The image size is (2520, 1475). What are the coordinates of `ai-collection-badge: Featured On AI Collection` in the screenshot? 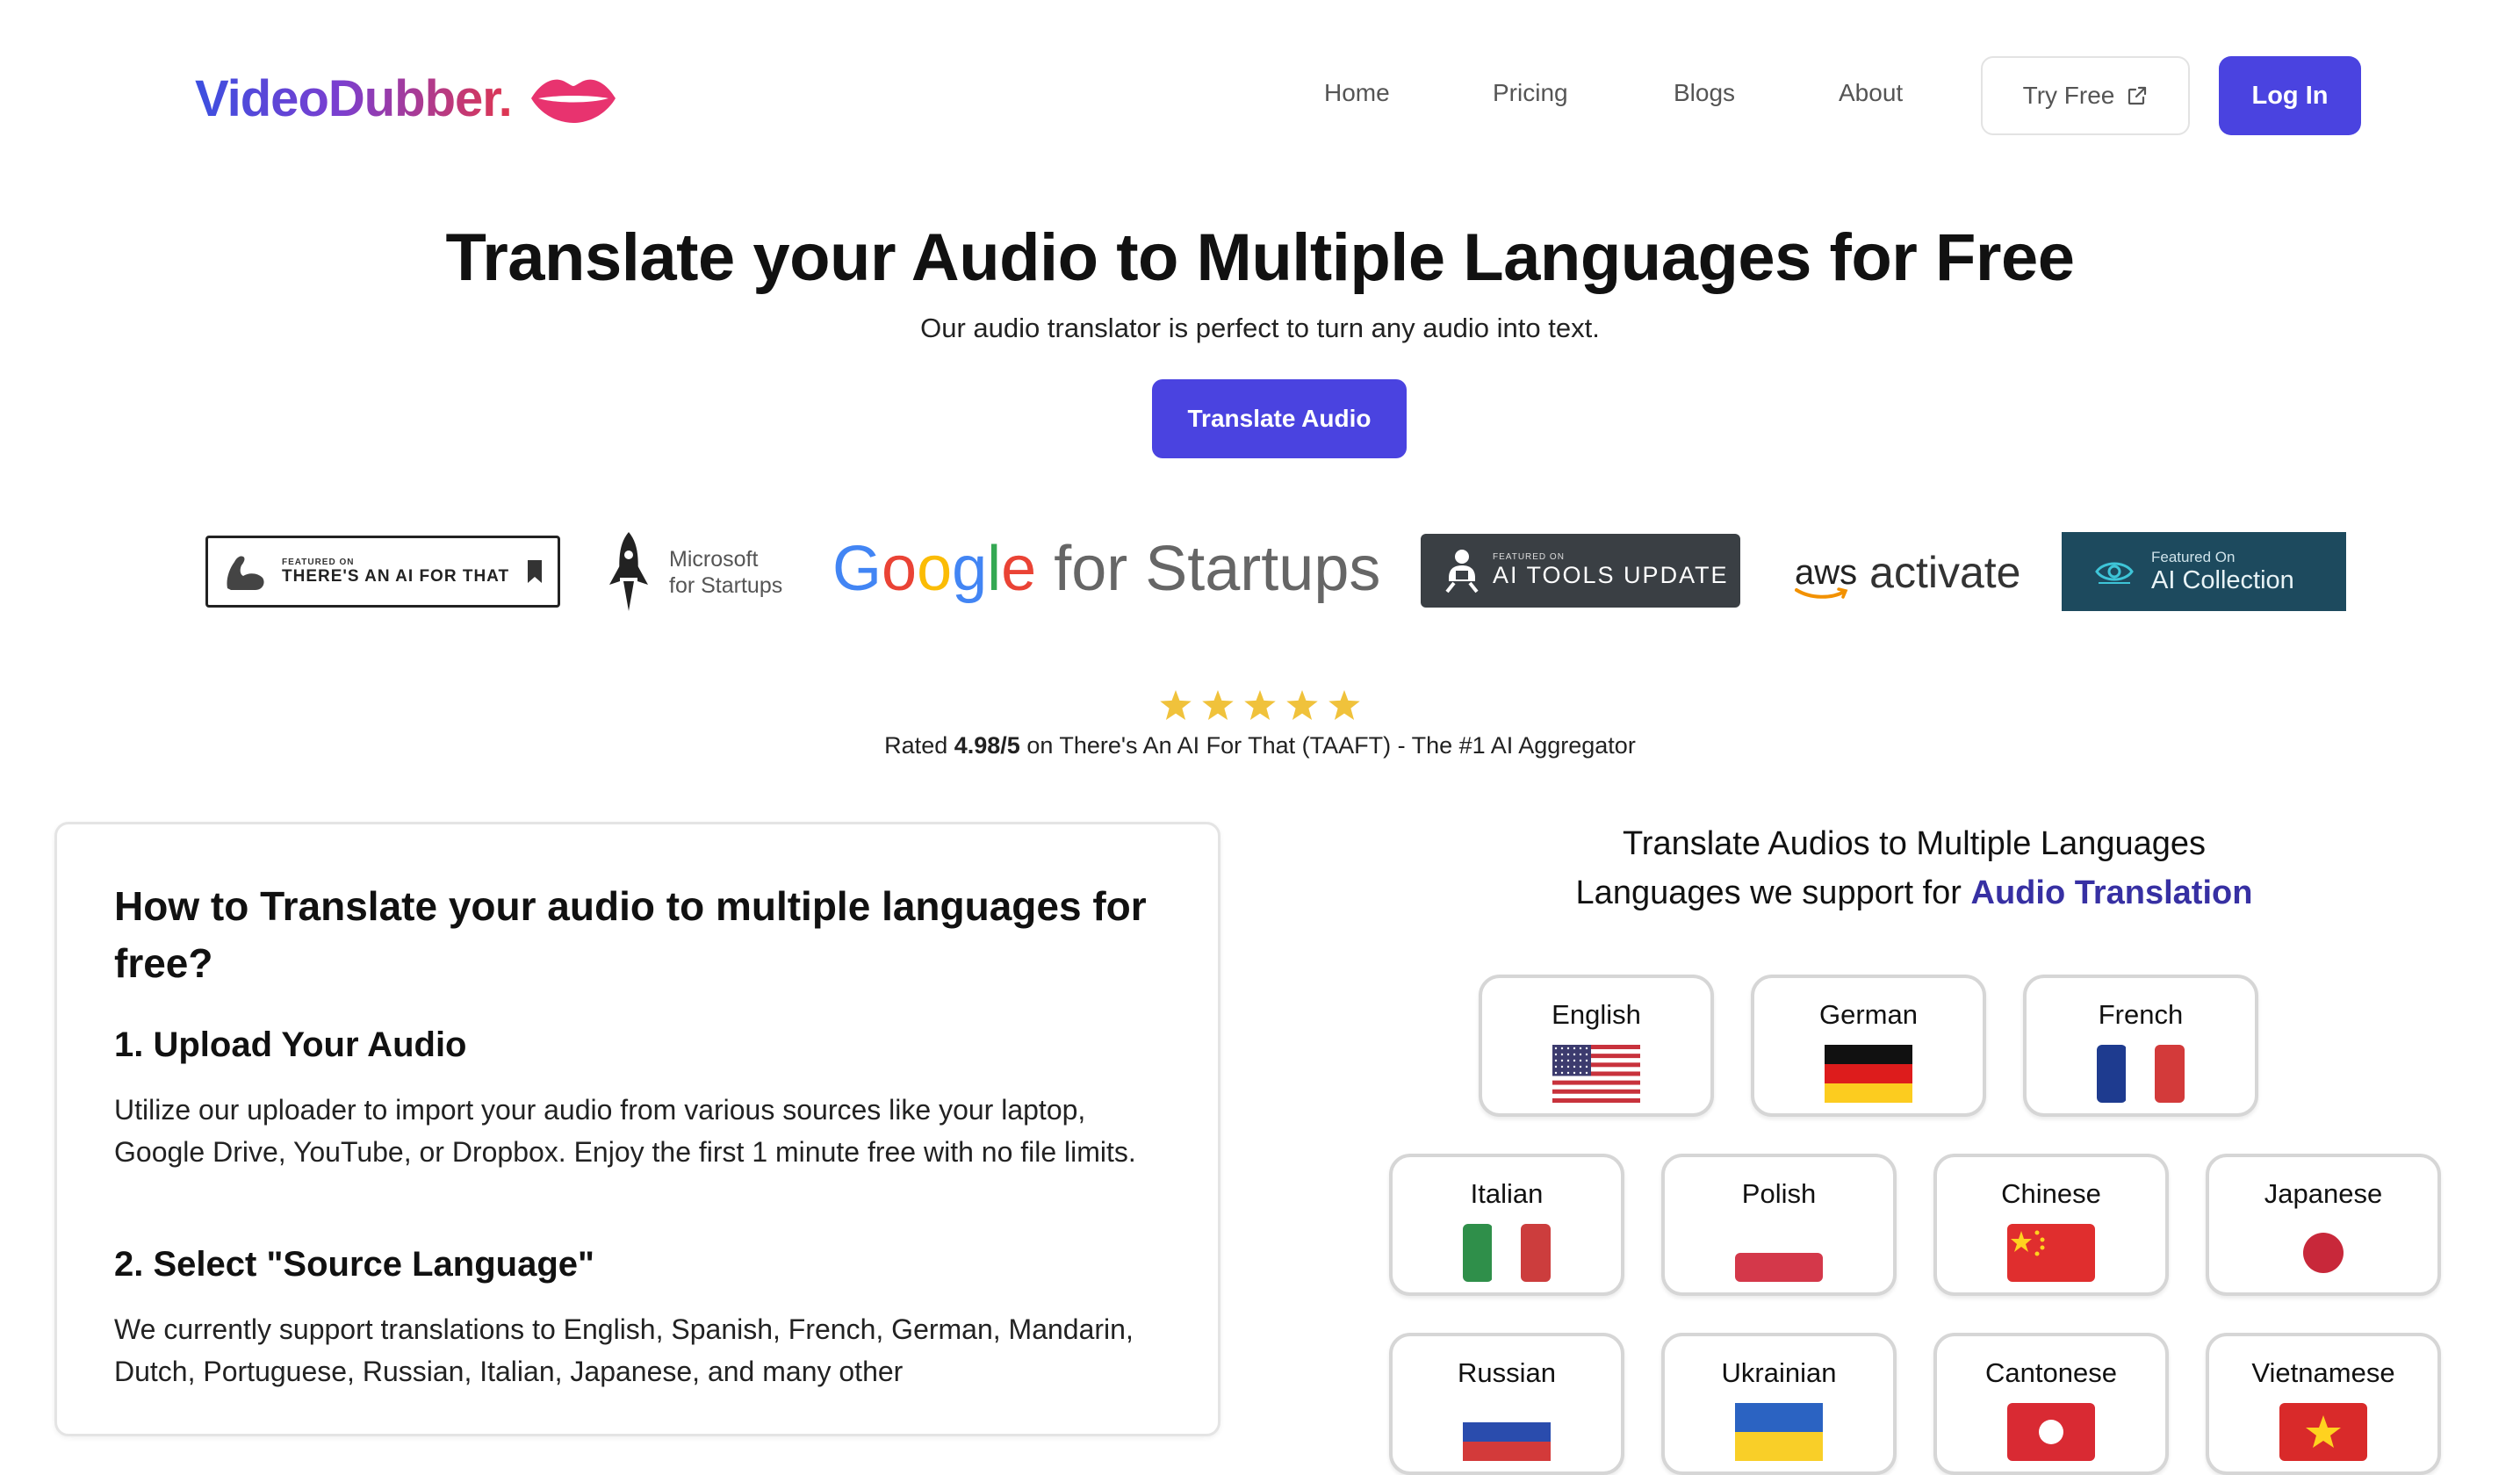 It's located at (2204, 571).